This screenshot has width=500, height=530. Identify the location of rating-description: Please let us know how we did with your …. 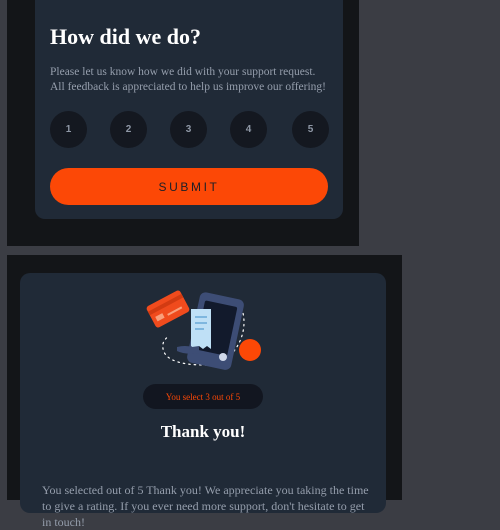
(188, 79).